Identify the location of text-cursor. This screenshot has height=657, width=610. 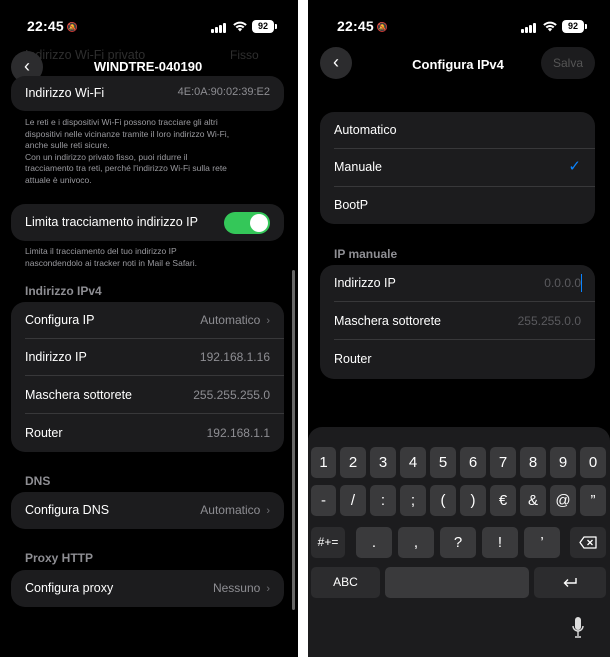
(581, 283).